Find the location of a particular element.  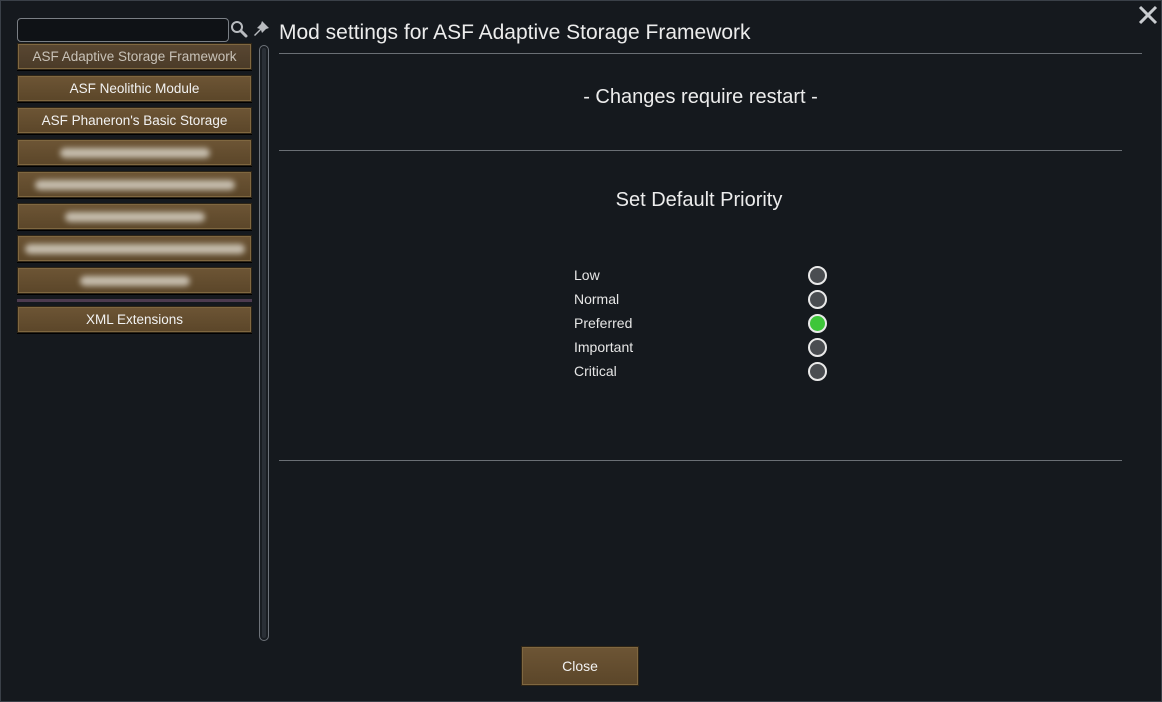

priority-label: Important is located at coordinates (604, 347).